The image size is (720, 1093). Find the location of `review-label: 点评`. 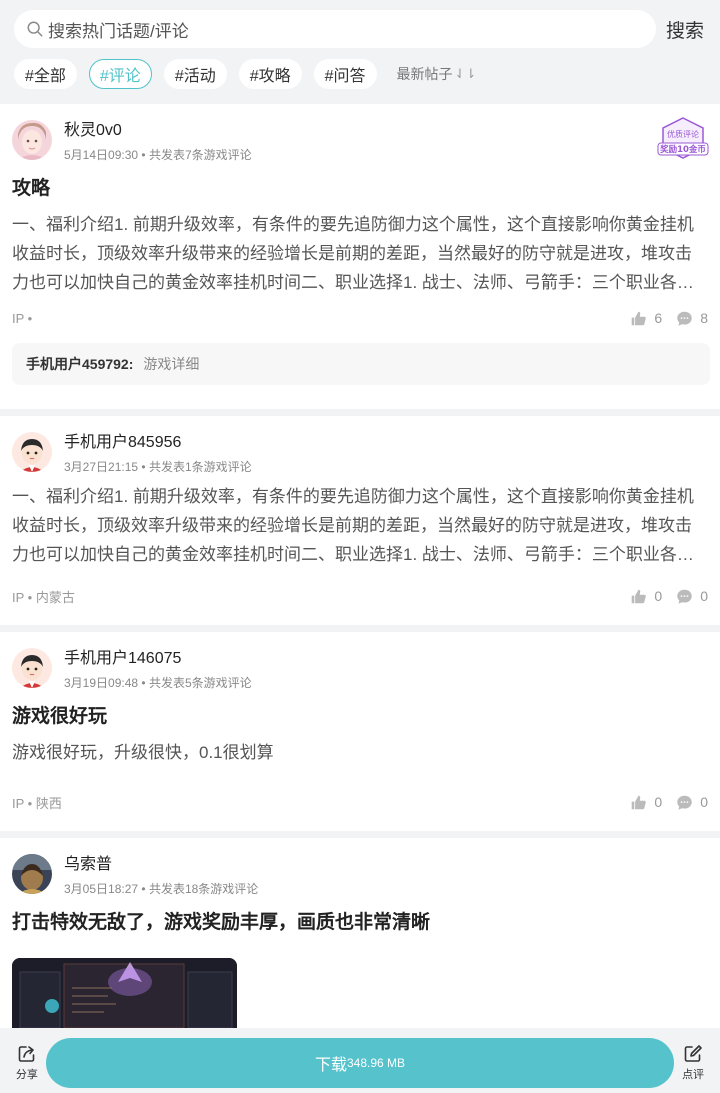

review-label: 点评 is located at coordinates (693, 1075).